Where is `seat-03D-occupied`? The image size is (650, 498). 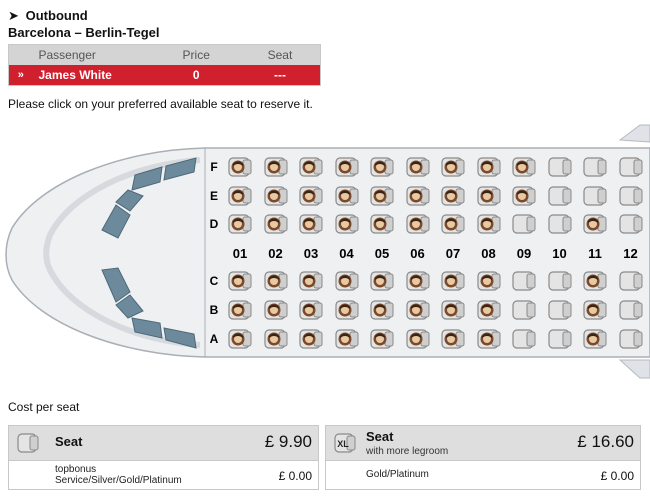
seat-03D-occupied is located at coordinates (311, 224).